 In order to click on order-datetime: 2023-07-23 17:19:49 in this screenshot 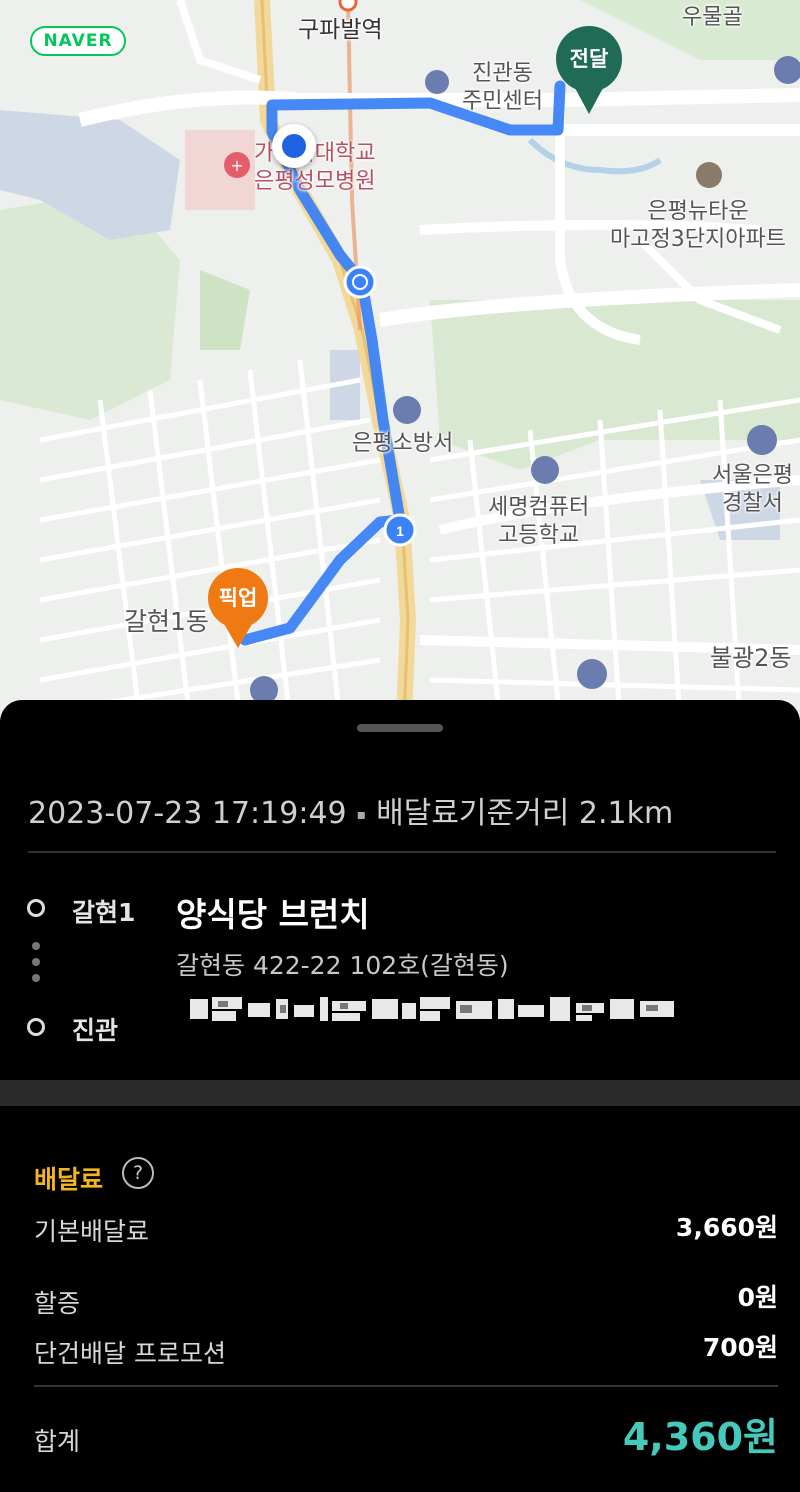, I will do `click(187, 813)`.